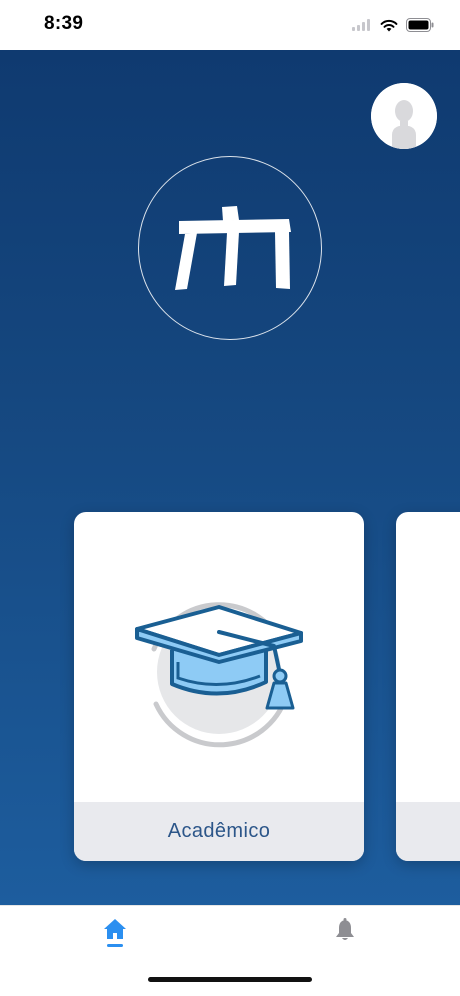  I want to click on profile-avatar, so click(404, 116).